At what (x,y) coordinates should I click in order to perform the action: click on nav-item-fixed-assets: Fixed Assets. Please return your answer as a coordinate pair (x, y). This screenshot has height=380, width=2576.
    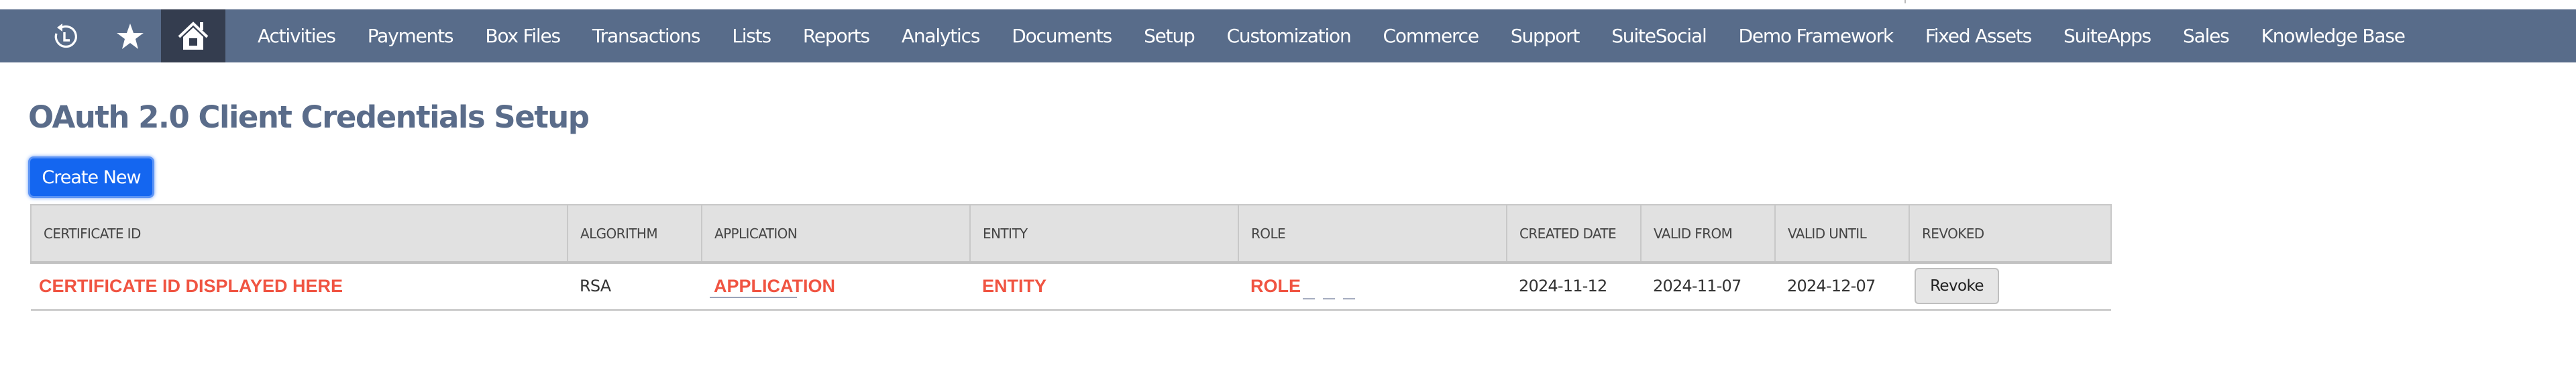
    Looking at the image, I should click on (1978, 35).